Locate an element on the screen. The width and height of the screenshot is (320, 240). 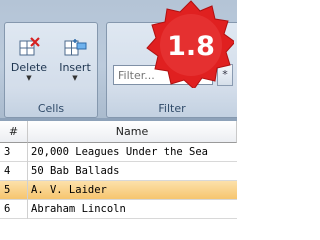
row-name: Abraham Lincoln is located at coordinates (78, 209).